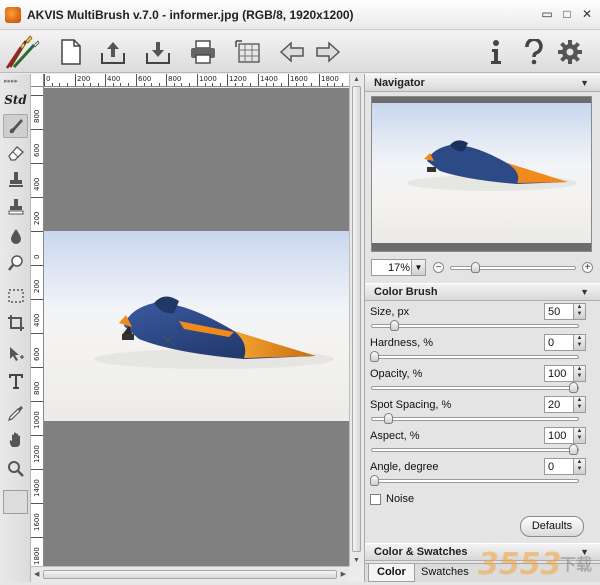  Describe the element at coordinates (513, 268) in the screenshot. I see `zoom-slider-track` at that location.